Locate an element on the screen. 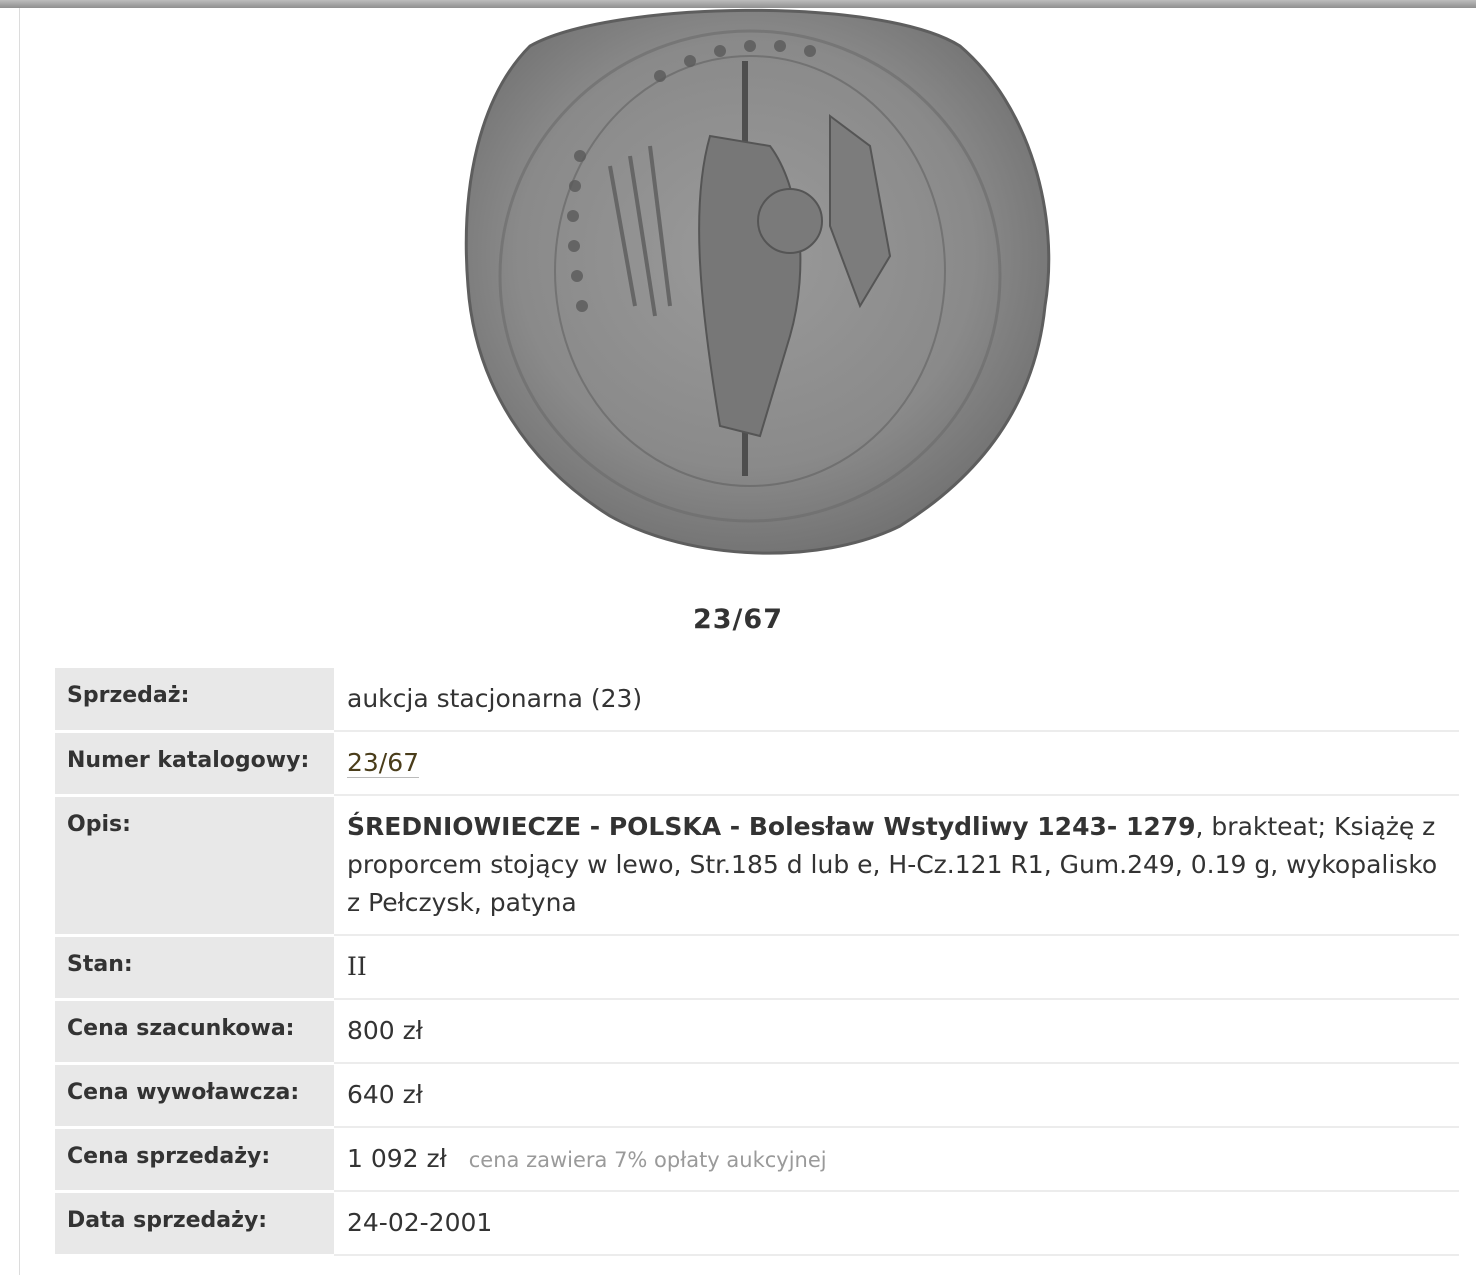  table-row: Numer katalogowy: 23/67 is located at coordinates (757, 764).